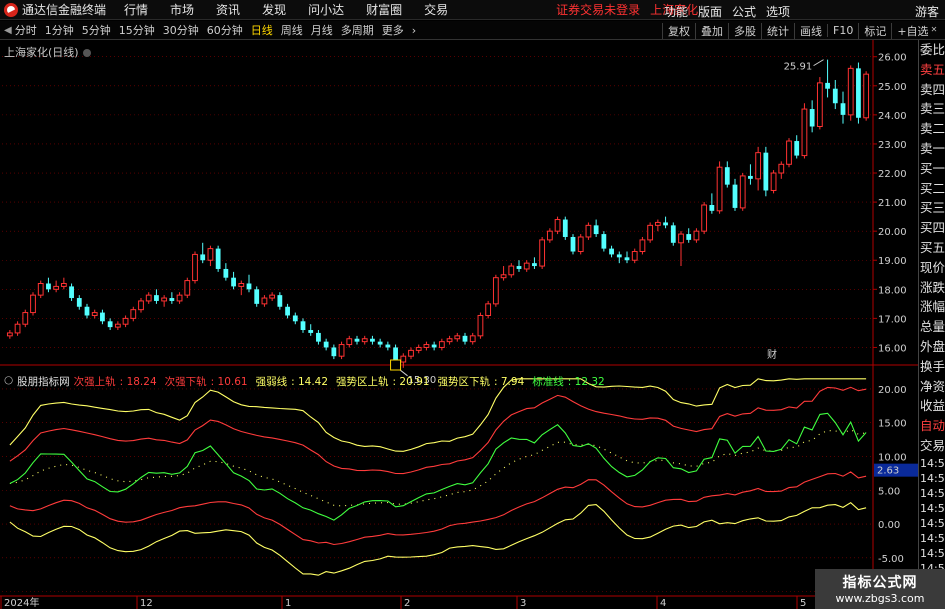 The width and height of the screenshot is (945, 609). What do you see at coordinates (322, 30) in the screenshot?
I see `period-monthly: 月线` at bounding box center [322, 30].